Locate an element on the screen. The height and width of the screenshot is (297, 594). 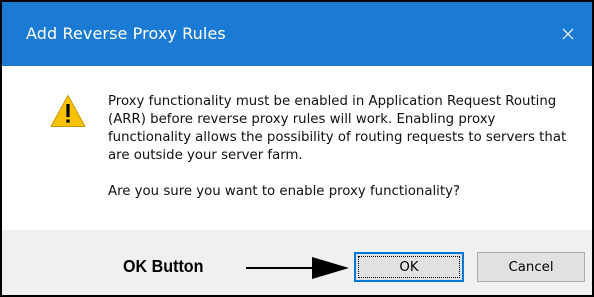
focus-ring is located at coordinates (409, 267).